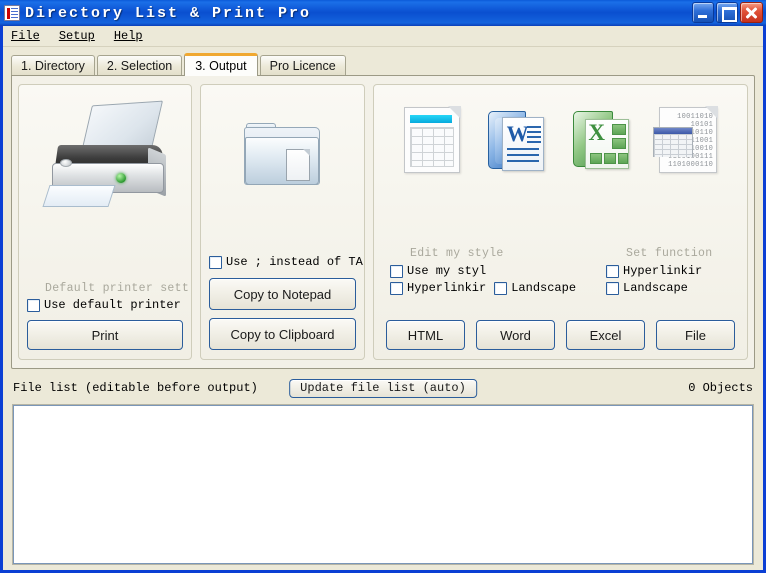 The width and height of the screenshot is (766, 573). I want to click on print-button-label: Print, so click(105, 335).